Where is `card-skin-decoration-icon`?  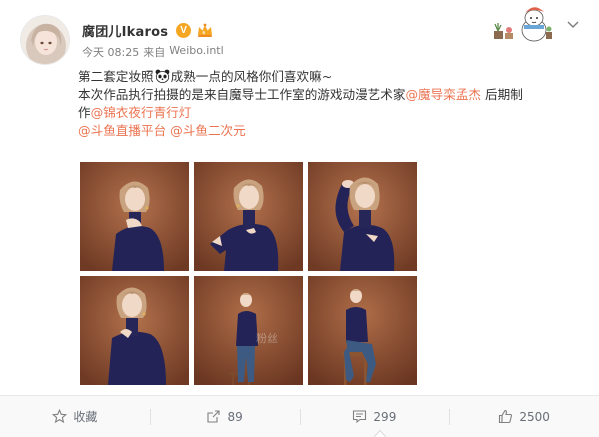 card-skin-decoration-icon is located at coordinates (523, 24).